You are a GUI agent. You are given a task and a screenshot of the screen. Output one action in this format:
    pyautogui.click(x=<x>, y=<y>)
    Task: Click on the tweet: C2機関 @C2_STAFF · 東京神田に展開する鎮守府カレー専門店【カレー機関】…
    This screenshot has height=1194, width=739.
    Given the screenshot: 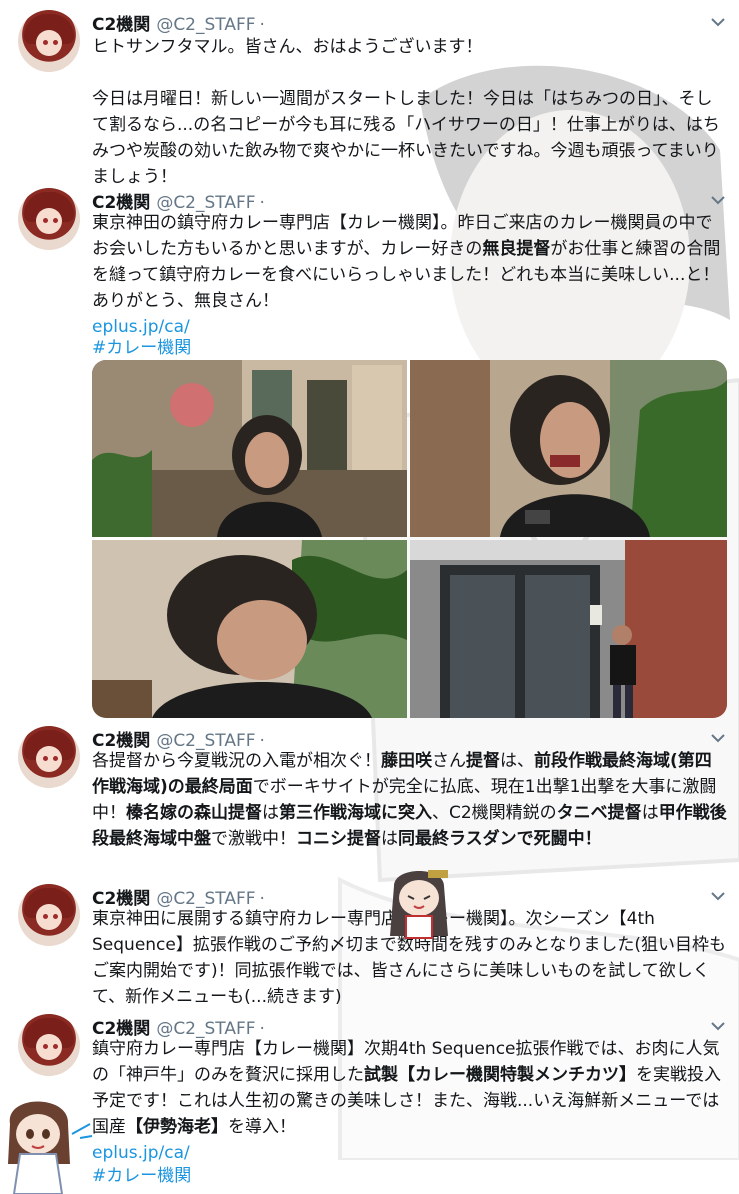 What is the action you would take?
    pyautogui.click(x=369, y=946)
    